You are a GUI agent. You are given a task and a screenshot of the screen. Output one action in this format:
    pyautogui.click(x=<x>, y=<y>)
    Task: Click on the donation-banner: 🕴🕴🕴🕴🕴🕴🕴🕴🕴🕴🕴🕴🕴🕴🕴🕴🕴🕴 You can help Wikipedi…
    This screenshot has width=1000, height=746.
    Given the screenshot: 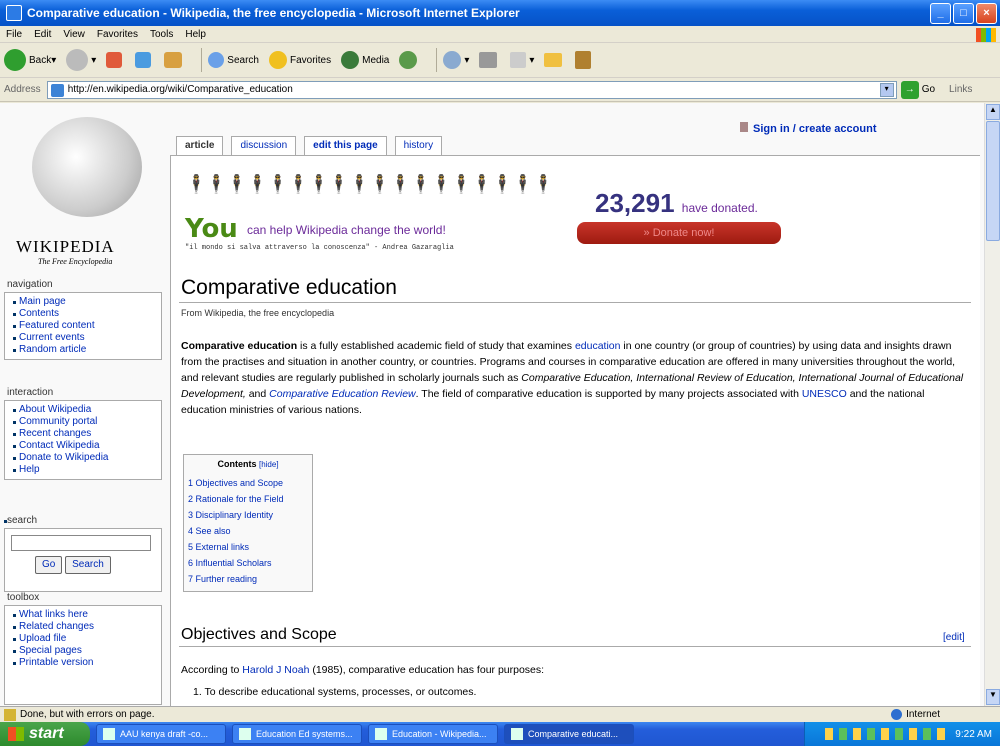 What is the action you would take?
    pyautogui.click(x=580, y=210)
    